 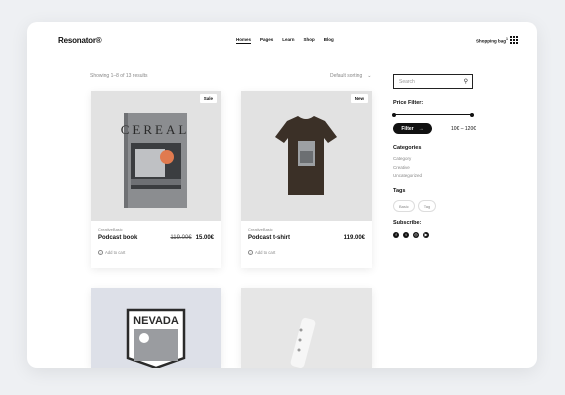 What do you see at coordinates (406, 235) in the screenshot?
I see `twitter-icon: t` at bounding box center [406, 235].